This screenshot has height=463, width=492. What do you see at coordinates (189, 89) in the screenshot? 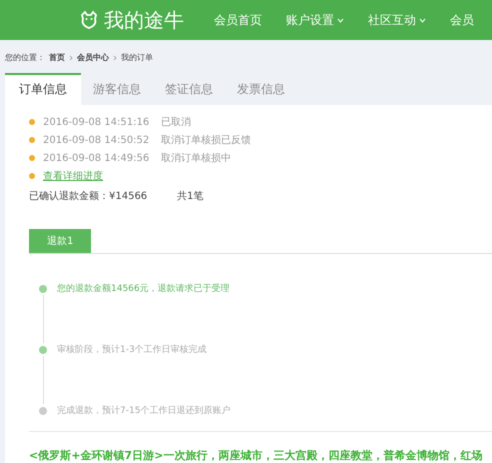
I see `tab: 签证信息` at bounding box center [189, 89].